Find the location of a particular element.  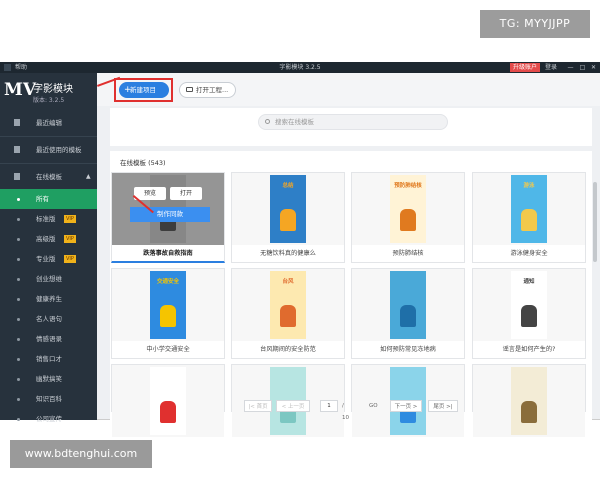

template-card: 预览 打开 制作同款 跌落事故自救指南 is located at coordinates (168, 217).